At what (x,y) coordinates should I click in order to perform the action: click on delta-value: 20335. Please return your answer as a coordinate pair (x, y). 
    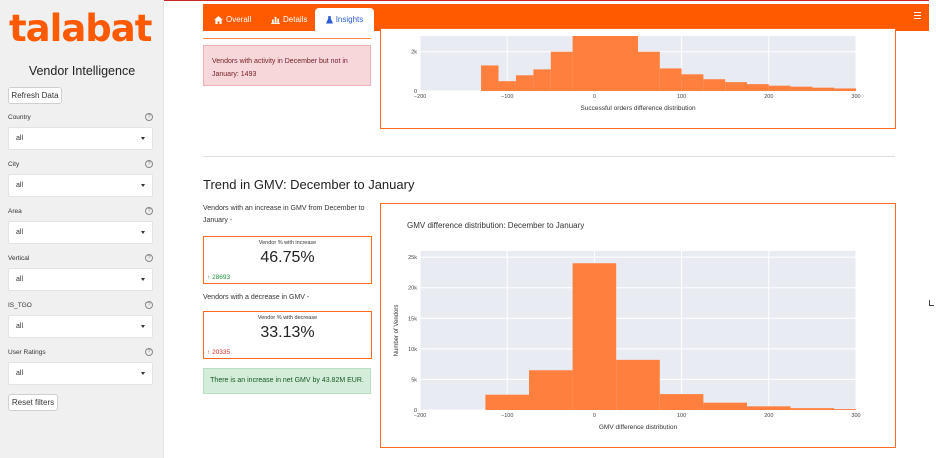
    Looking at the image, I should click on (221, 352).